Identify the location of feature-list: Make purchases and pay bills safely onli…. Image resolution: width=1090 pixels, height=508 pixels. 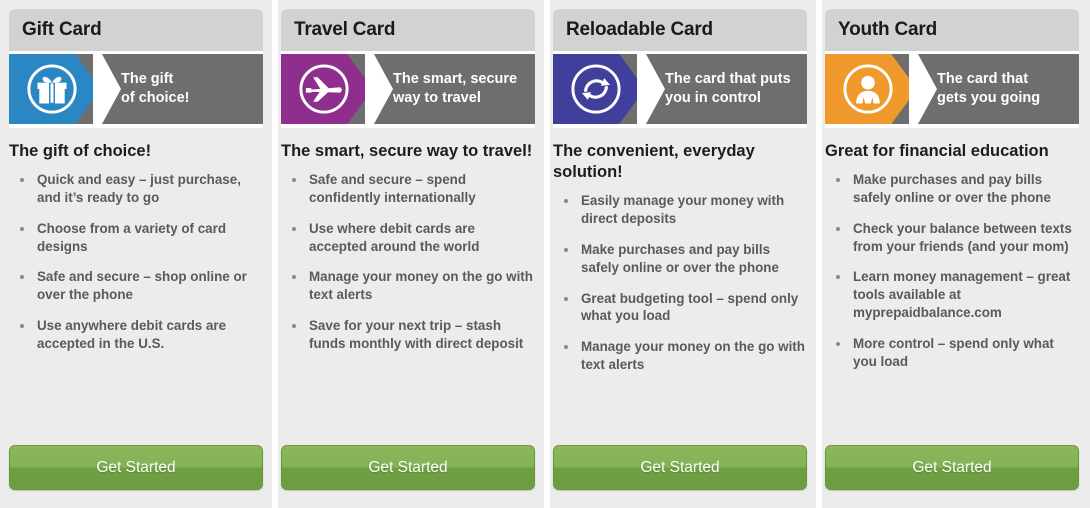
(952, 270).